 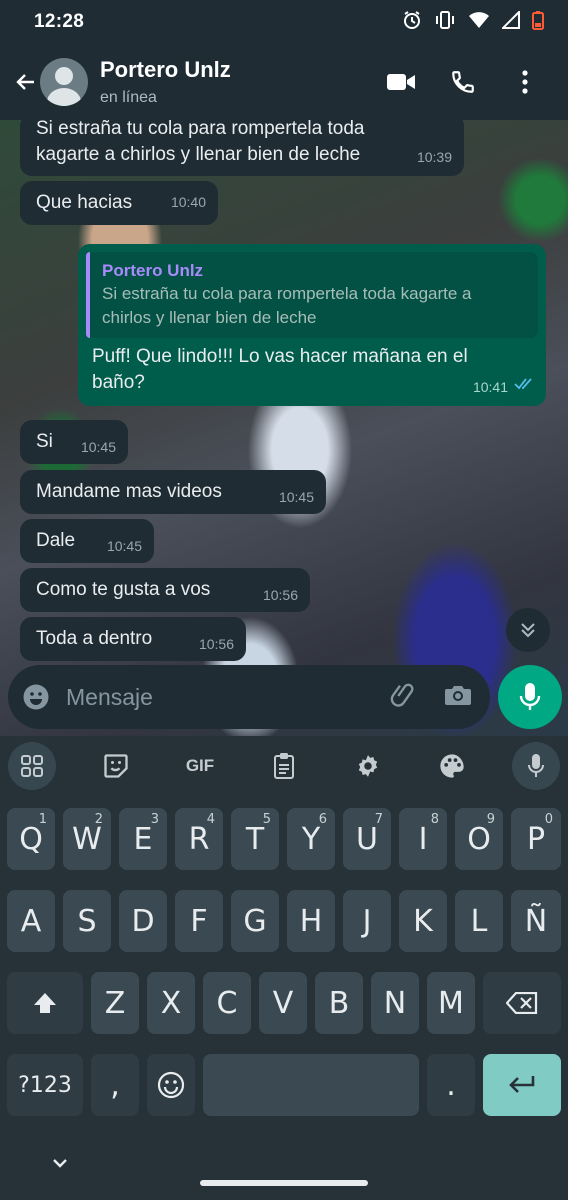 I want to click on key-label: L, so click(x=479, y=921).